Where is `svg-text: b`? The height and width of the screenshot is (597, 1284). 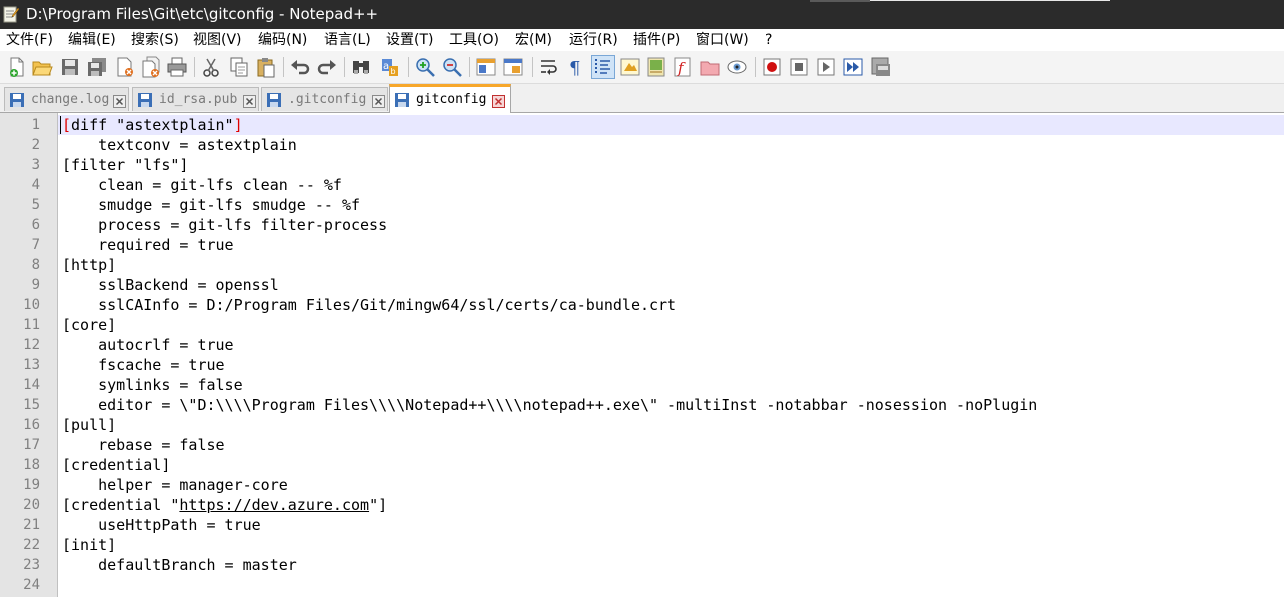 svg-text: b is located at coordinates (393, 71).